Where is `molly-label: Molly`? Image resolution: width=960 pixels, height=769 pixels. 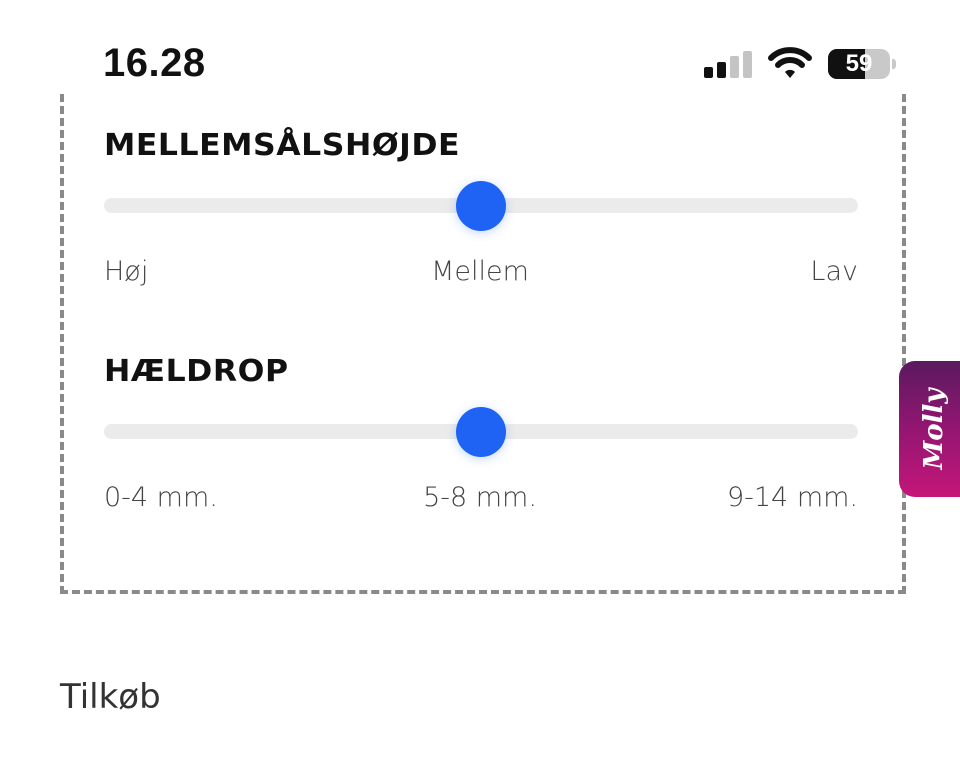 molly-label: Molly is located at coordinates (934, 429).